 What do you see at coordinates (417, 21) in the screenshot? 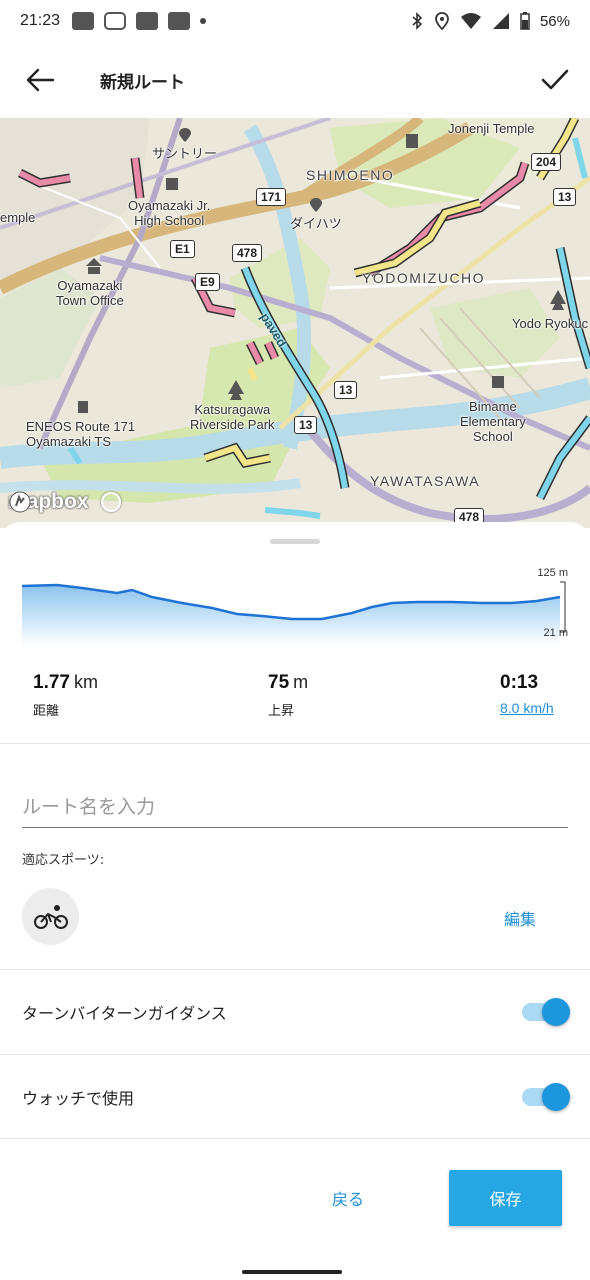
I see `bluetooth-icon` at bounding box center [417, 21].